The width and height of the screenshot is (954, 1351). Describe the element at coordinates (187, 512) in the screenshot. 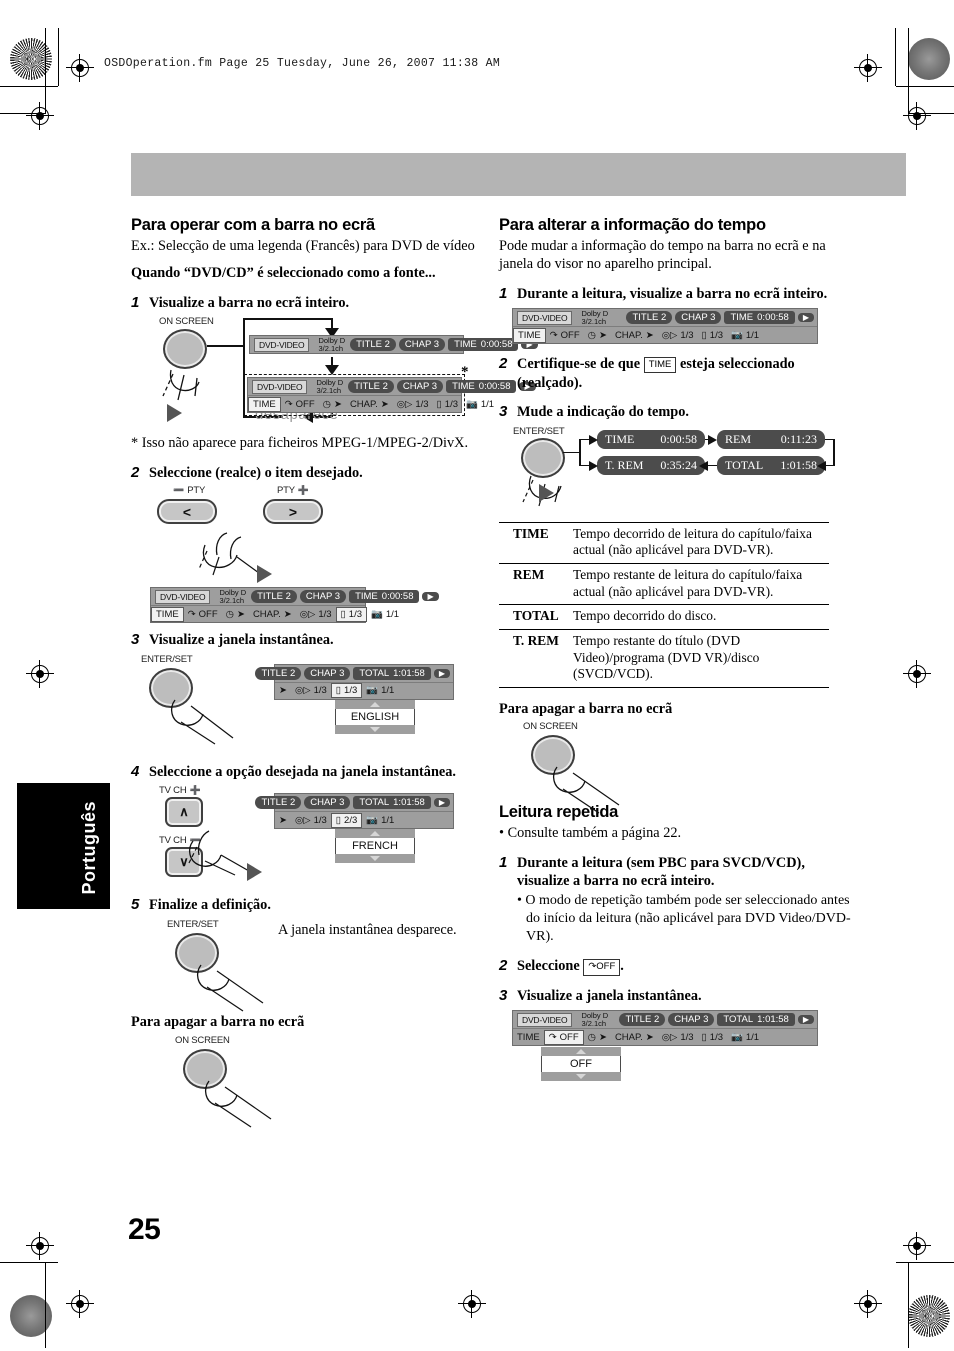

I see `left-arrow-button: <` at that location.